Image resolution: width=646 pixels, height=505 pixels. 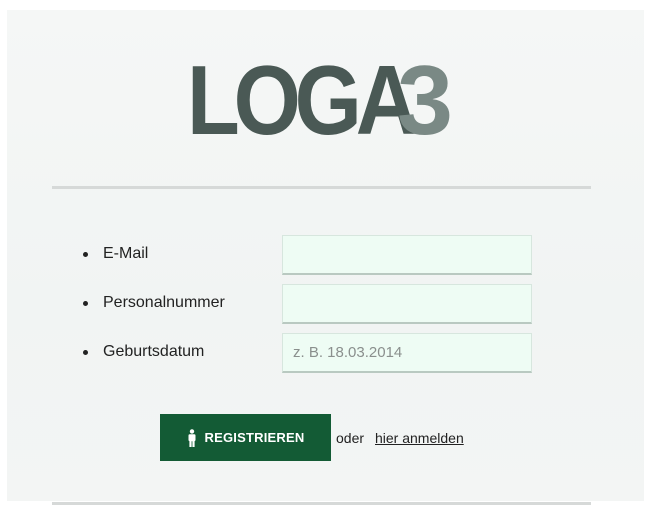 What do you see at coordinates (407, 255) in the screenshot?
I see `email-input` at bounding box center [407, 255].